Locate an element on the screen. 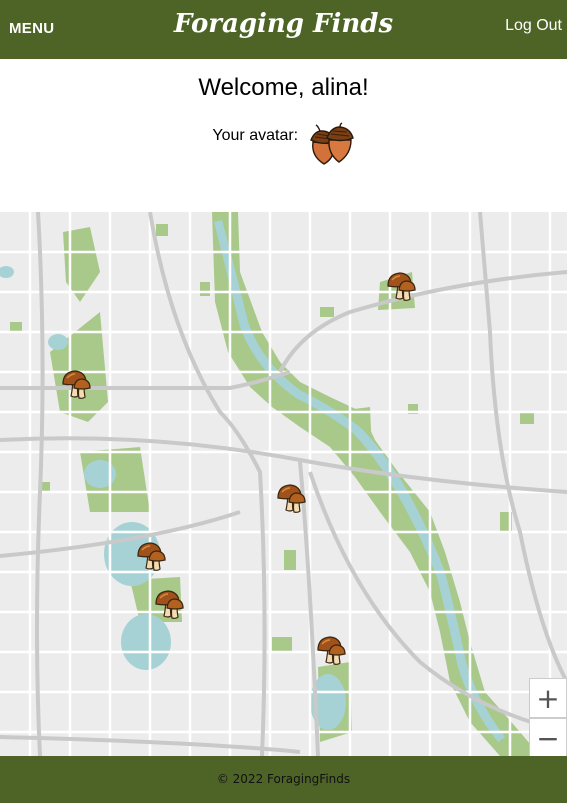 This screenshot has height=803, width=567. acorn-icon is located at coordinates (331, 143).